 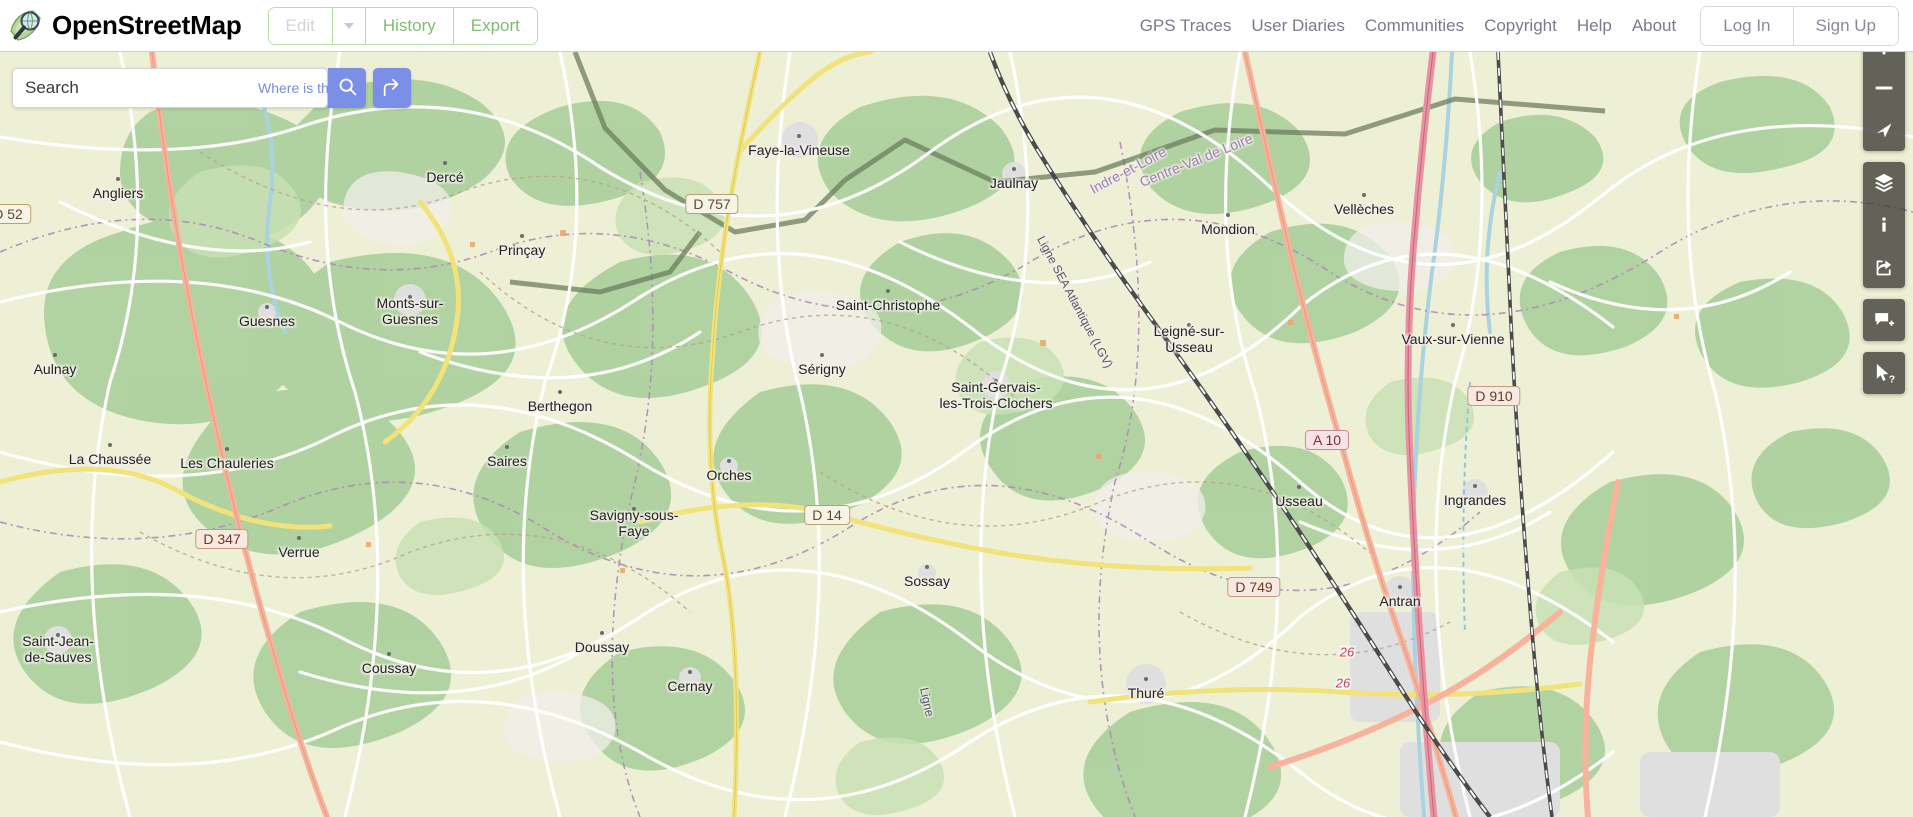 I want to click on brand-home-link: OpenStreetMap, so click(x=125, y=26).